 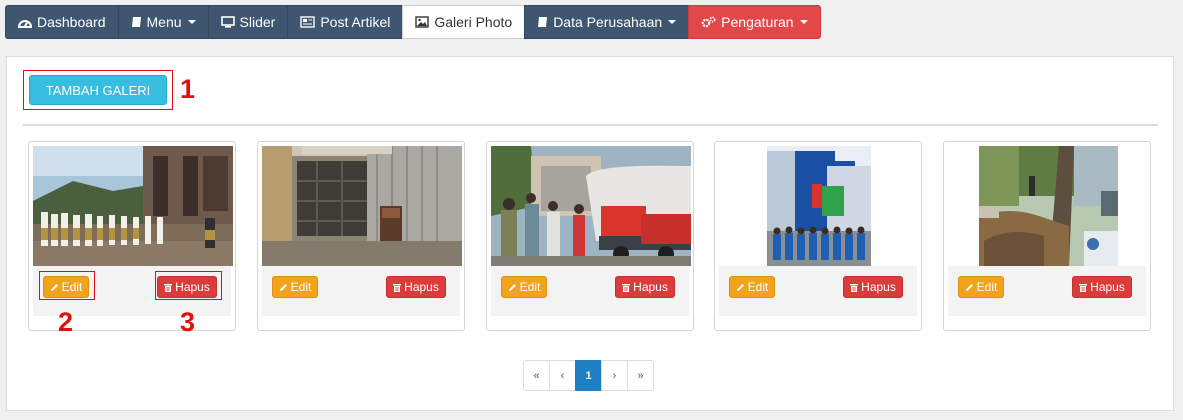 What do you see at coordinates (133, 206) in the screenshot?
I see `ceremony-group-photo` at bounding box center [133, 206].